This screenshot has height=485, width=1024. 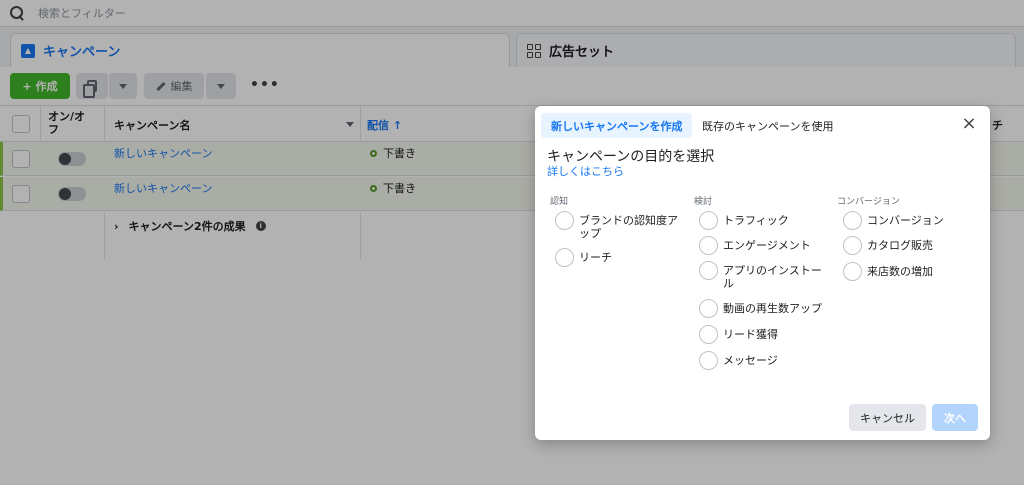 I want to click on objective-option: トラフィック, so click(x=764, y=220).